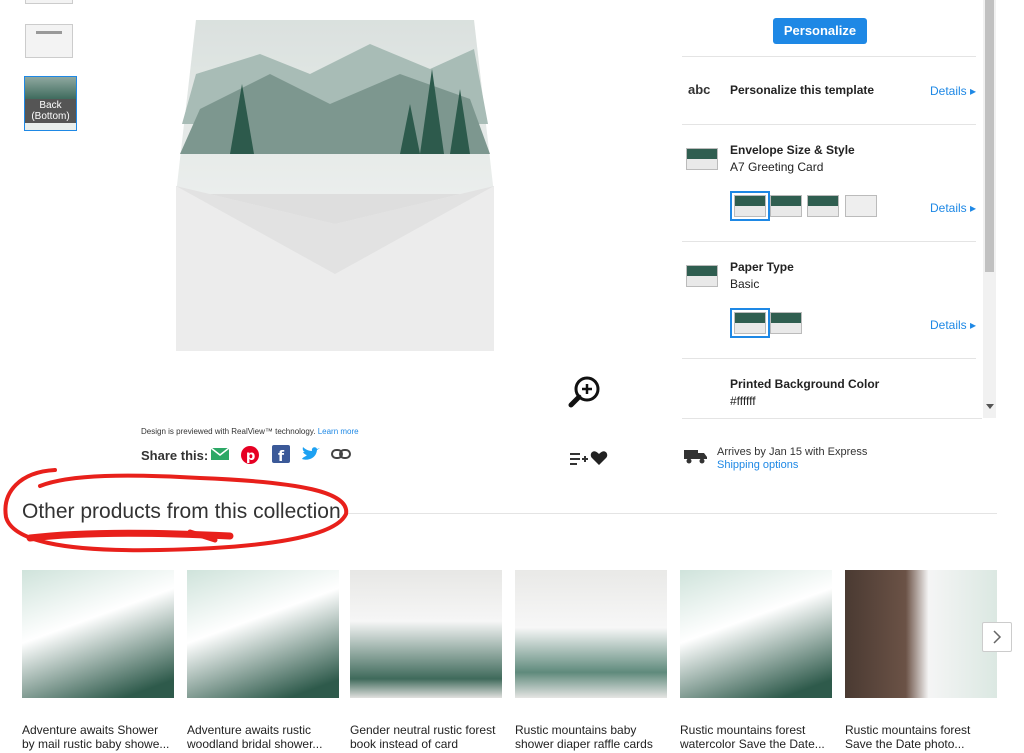 The image size is (1024, 753). Describe the element at coordinates (335, 185) in the screenshot. I see `envelope-preview` at that location.